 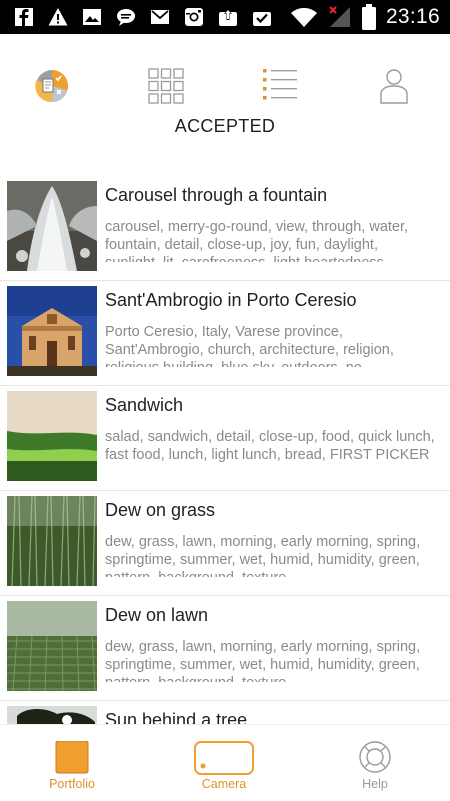 I want to click on photo-title: Dew on lawn, so click(x=157, y=615).